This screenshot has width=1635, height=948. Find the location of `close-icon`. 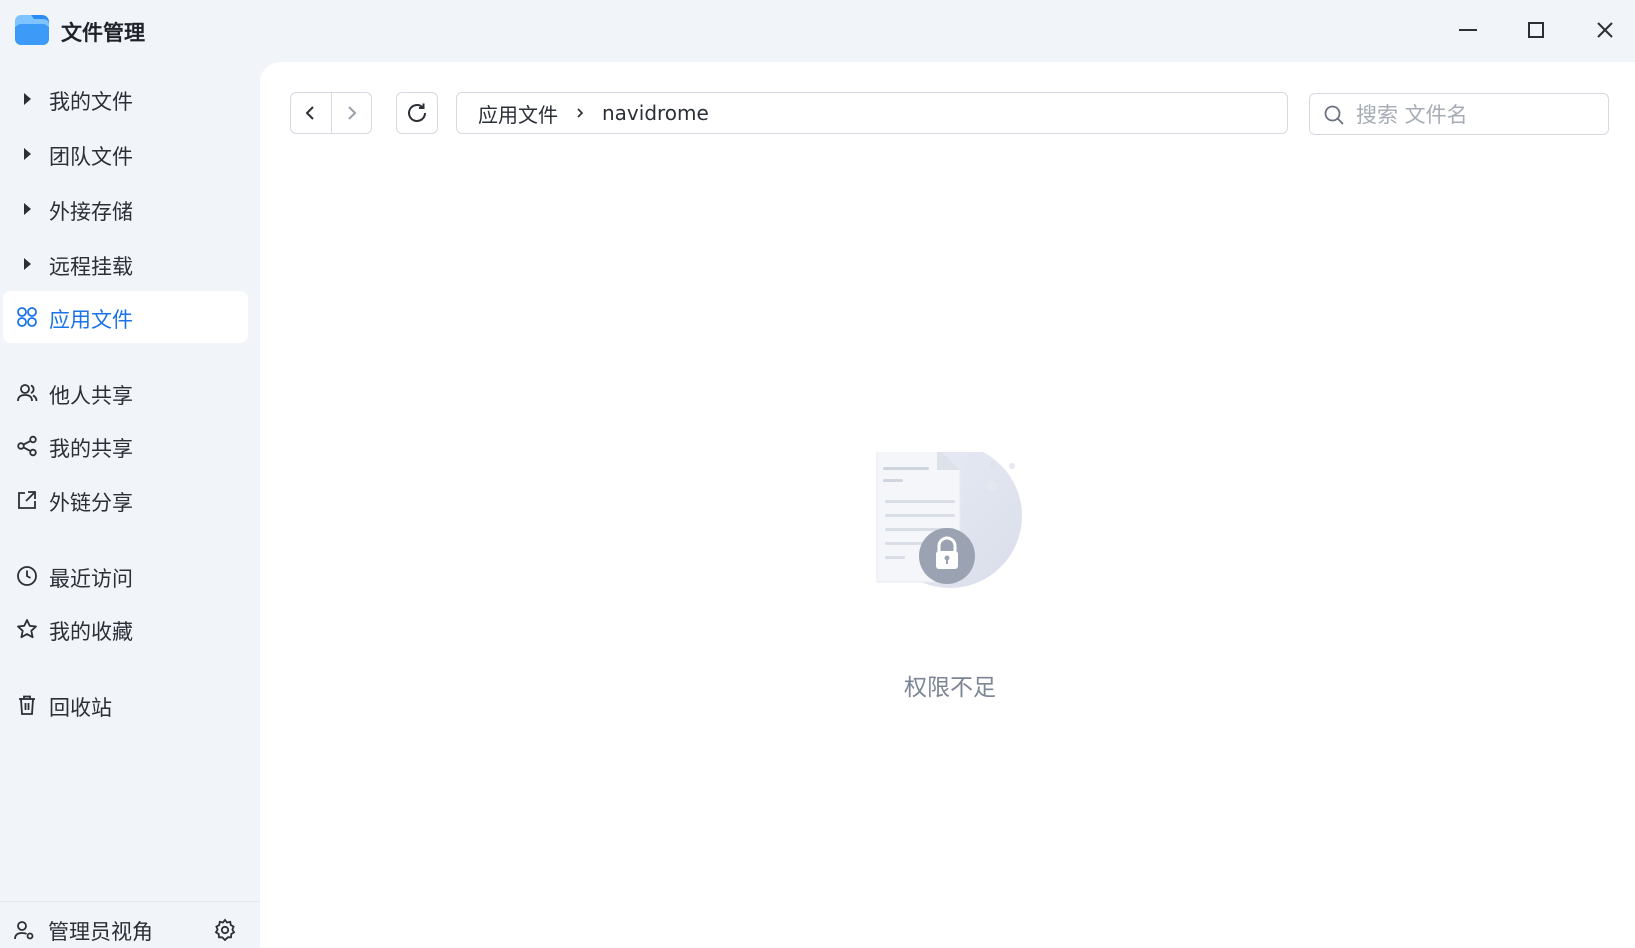

close-icon is located at coordinates (1605, 30).